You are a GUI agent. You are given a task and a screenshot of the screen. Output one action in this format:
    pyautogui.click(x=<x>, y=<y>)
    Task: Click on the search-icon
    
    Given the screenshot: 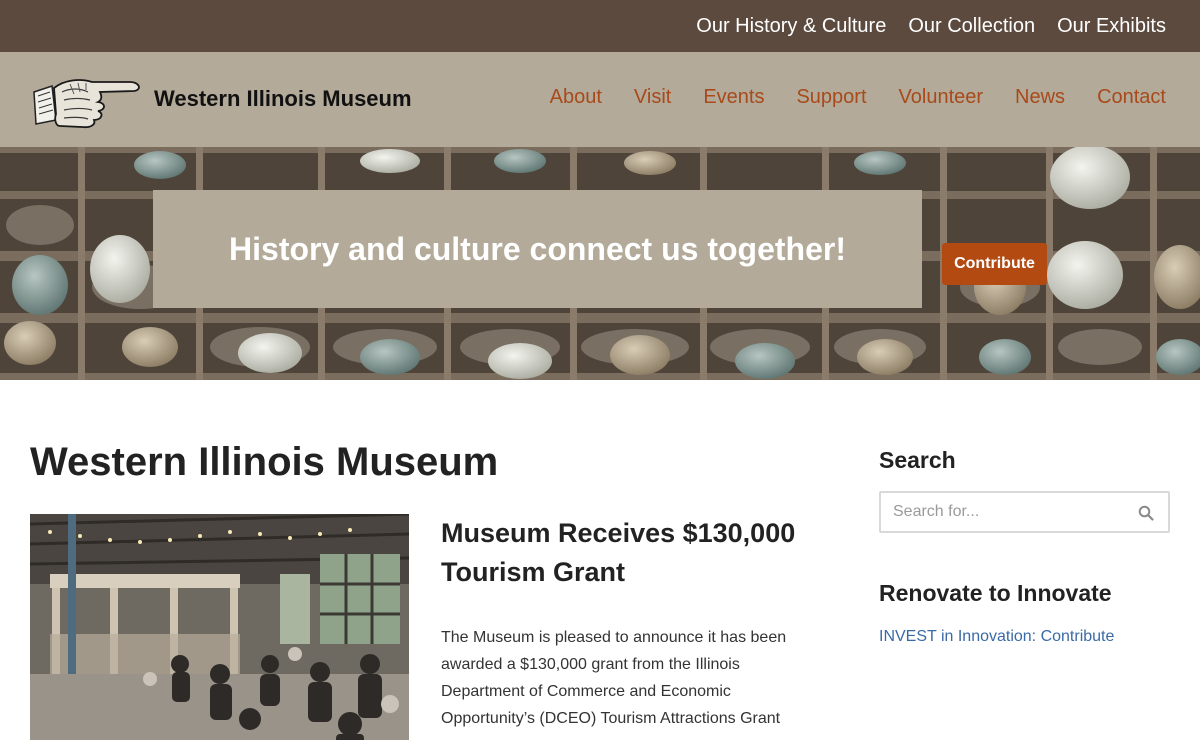 What is the action you would take?
    pyautogui.click(x=1146, y=513)
    